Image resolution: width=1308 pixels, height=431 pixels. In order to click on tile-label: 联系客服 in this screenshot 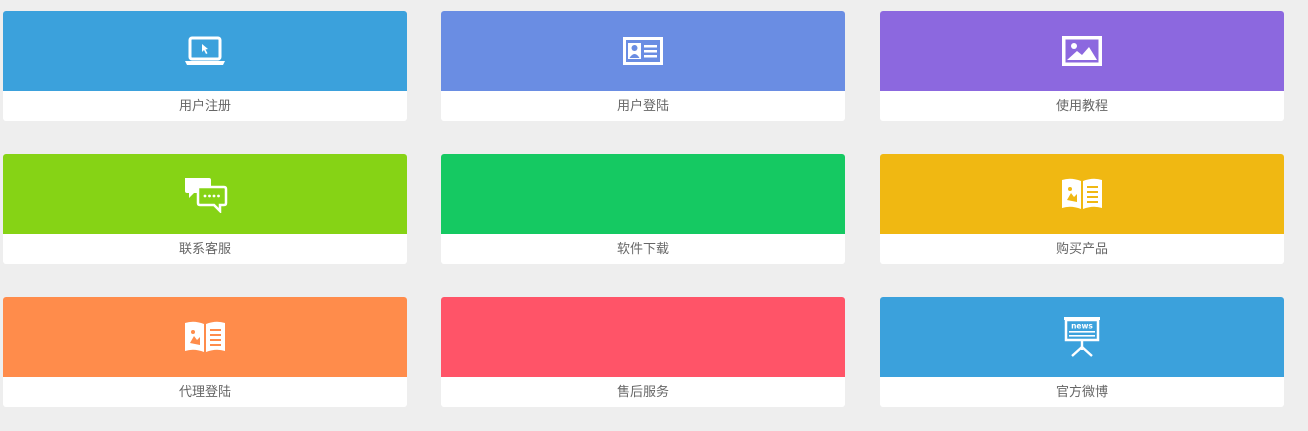, I will do `click(204, 249)`.